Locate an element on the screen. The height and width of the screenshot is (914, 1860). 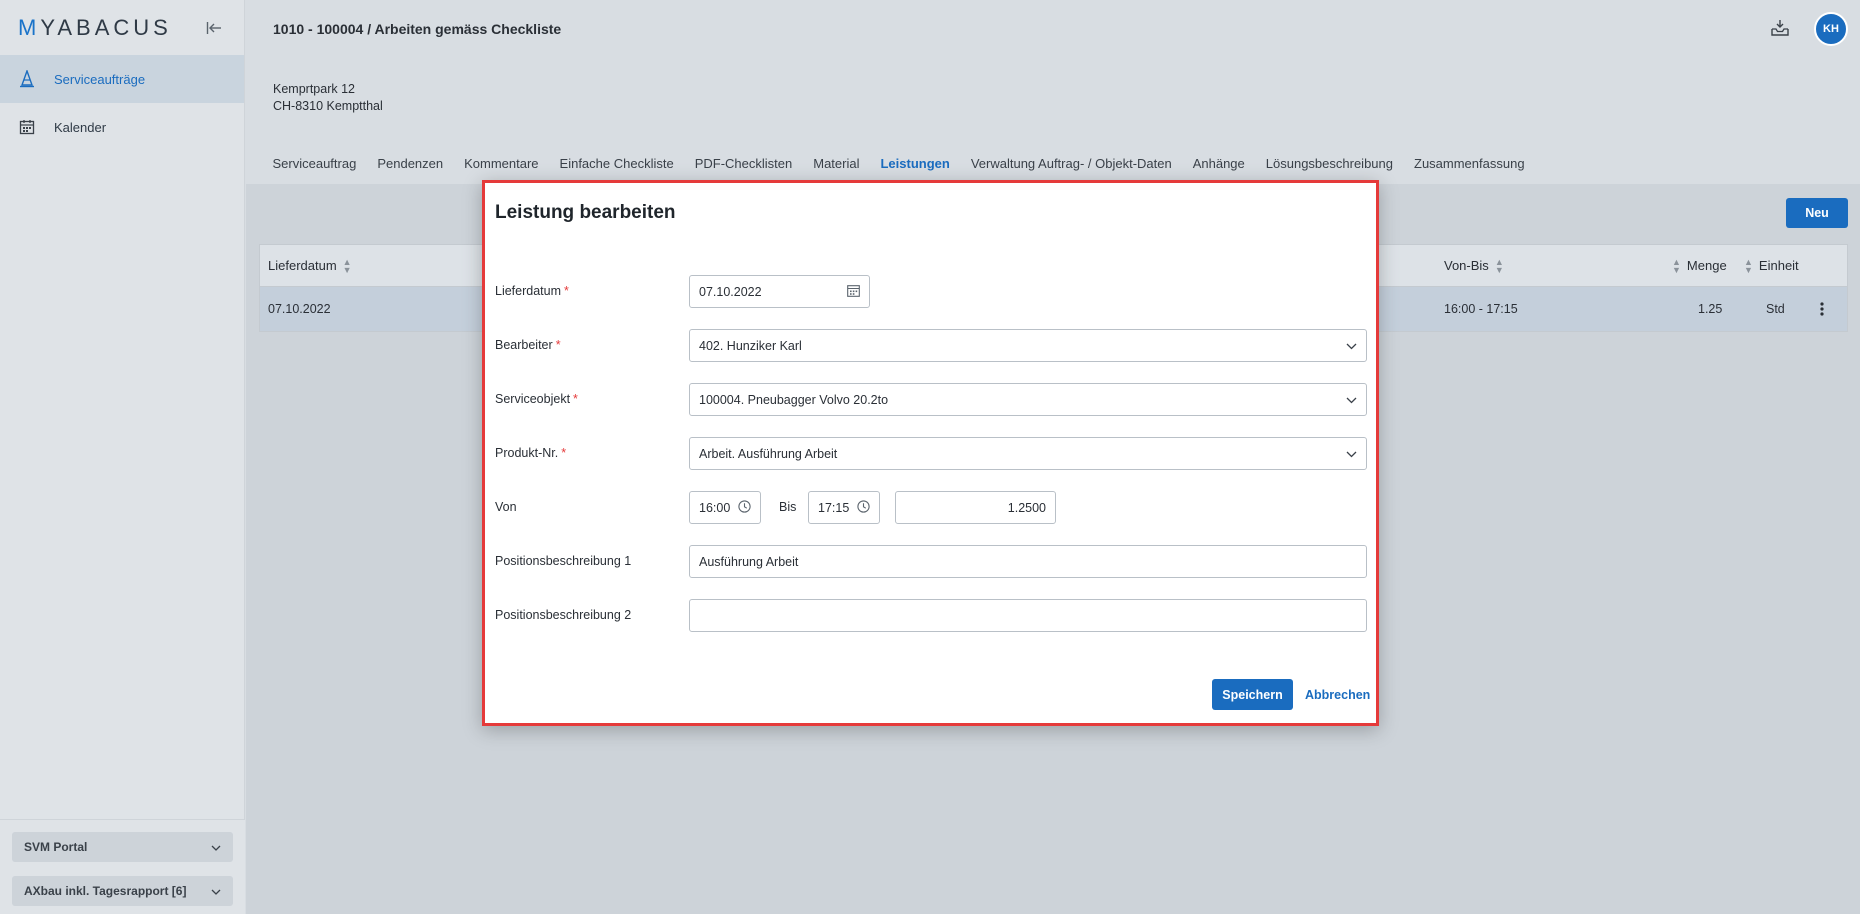
positionsbeschreibung-2-input is located at coordinates (1028, 615).